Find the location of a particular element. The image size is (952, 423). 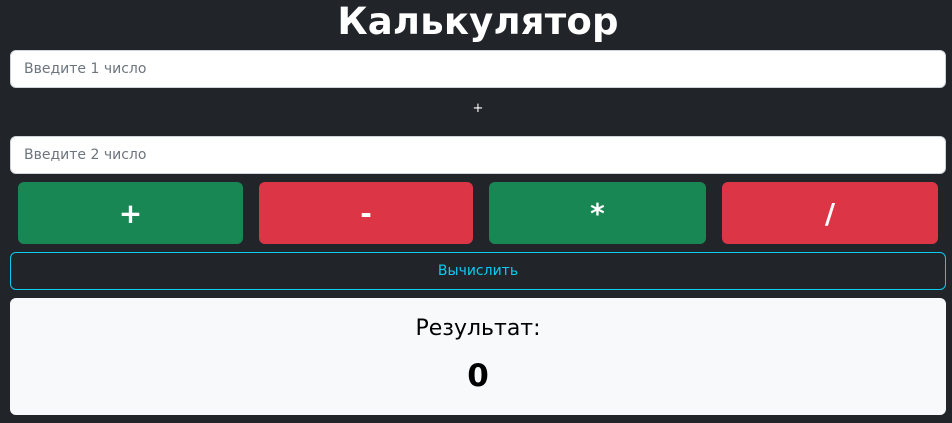

selected-operator: + is located at coordinates (478, 108).